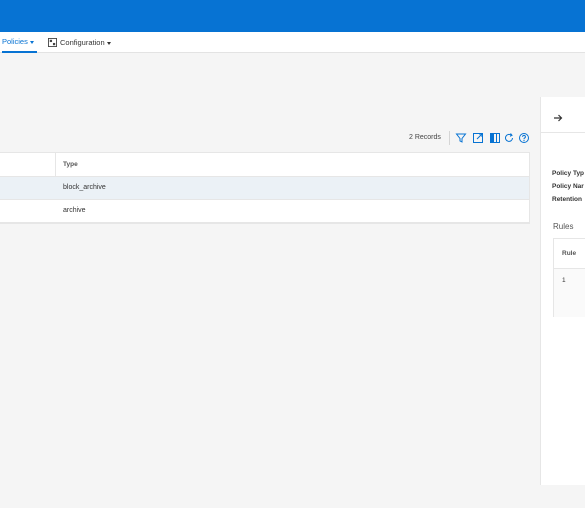 The height and width of the screenshot is (508, 585). I want to click on configuration-icon, so click(52, 42).